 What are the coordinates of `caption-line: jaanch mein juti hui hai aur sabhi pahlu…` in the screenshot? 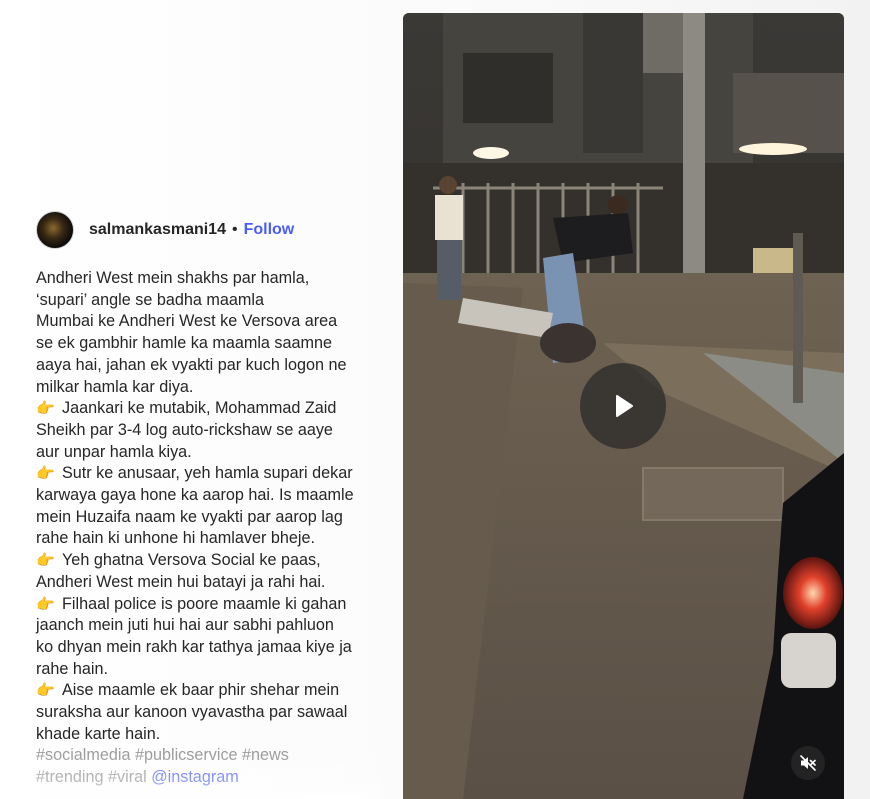 It's located at (206, 626).